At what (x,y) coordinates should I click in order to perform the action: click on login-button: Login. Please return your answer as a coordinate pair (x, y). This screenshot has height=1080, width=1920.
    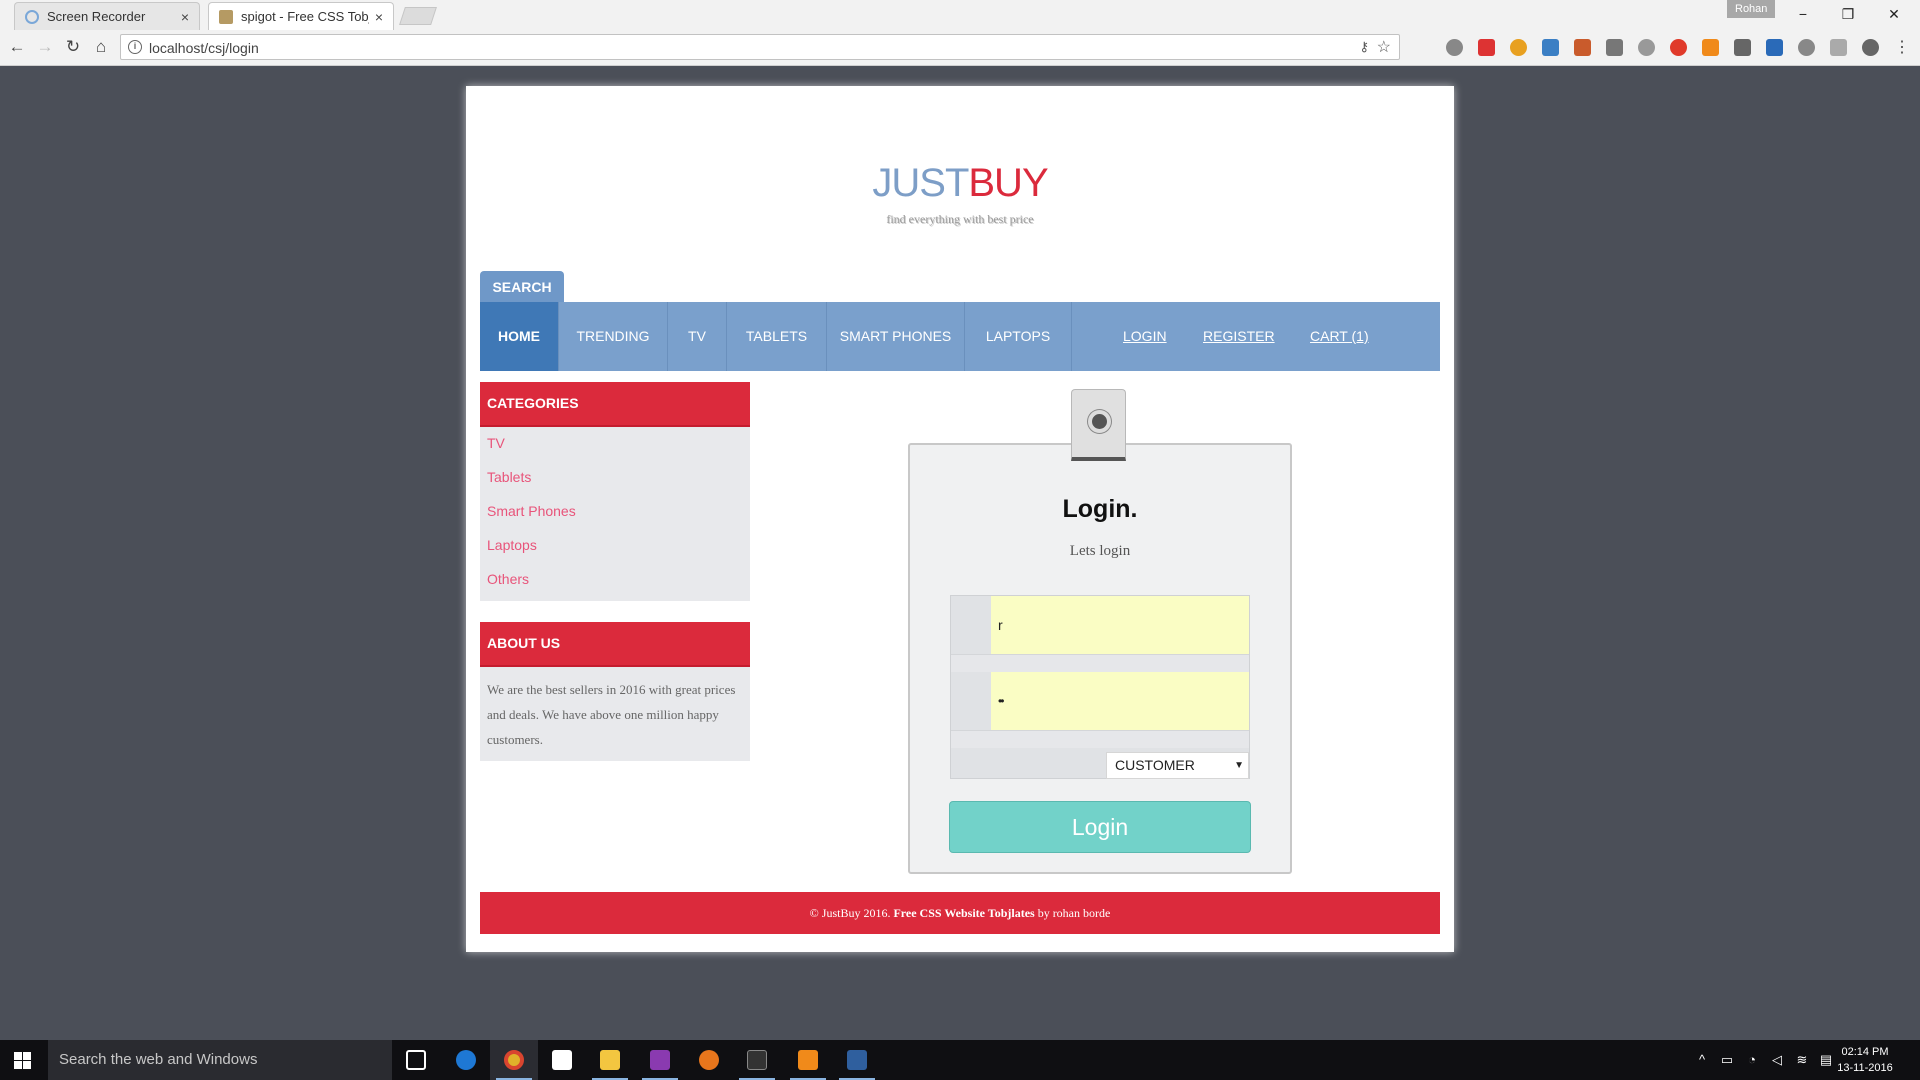
    Looking at the image, I should click on (1100, 827).